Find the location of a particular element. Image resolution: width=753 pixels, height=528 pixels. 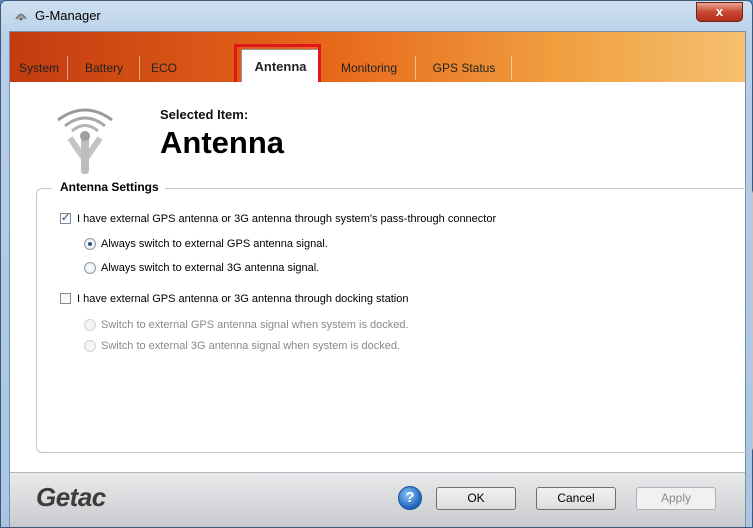

passthrough-checkbox is located at coordinates (65, 218).